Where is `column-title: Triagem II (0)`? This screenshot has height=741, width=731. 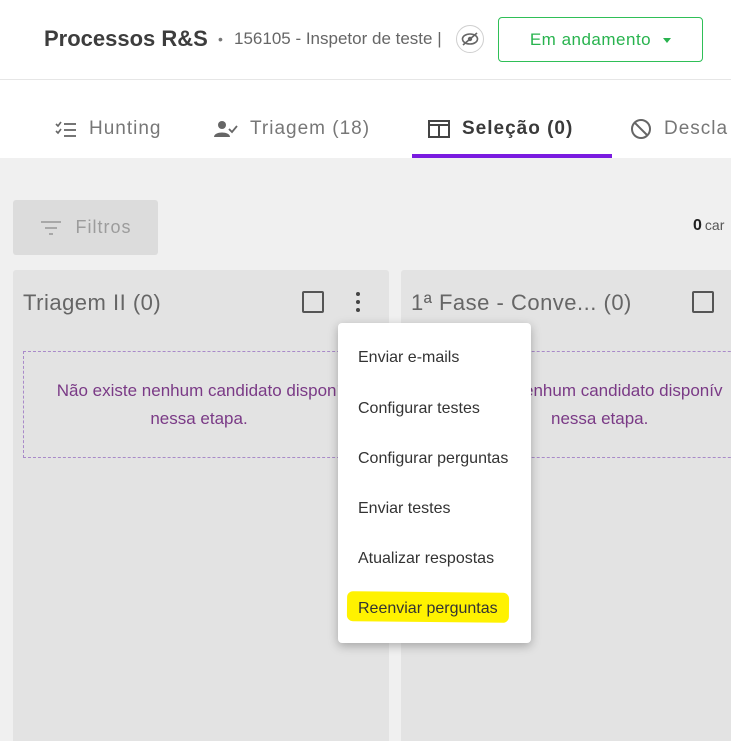 column-title: Triagem II (0) is located at coordinates (92, 302).